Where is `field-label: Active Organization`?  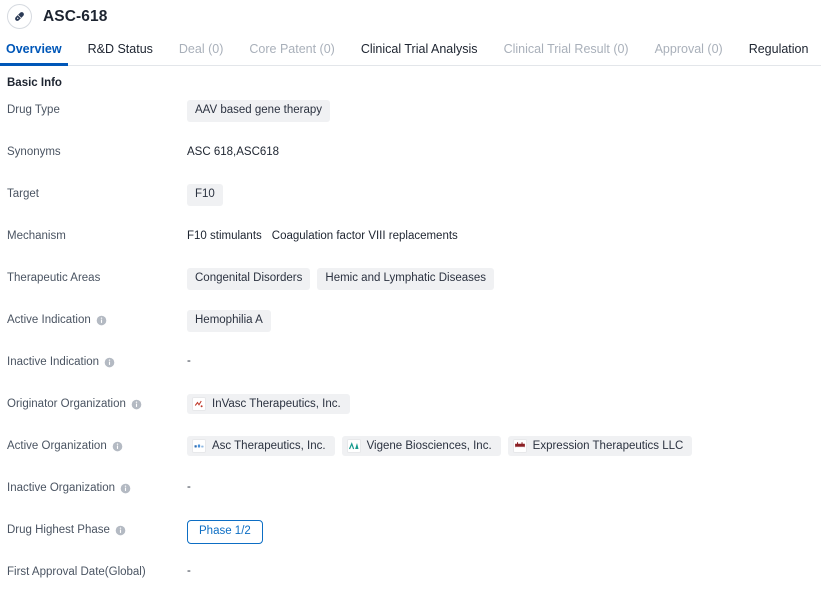
field-label: Active Organization is located at coordinates (93, 440).